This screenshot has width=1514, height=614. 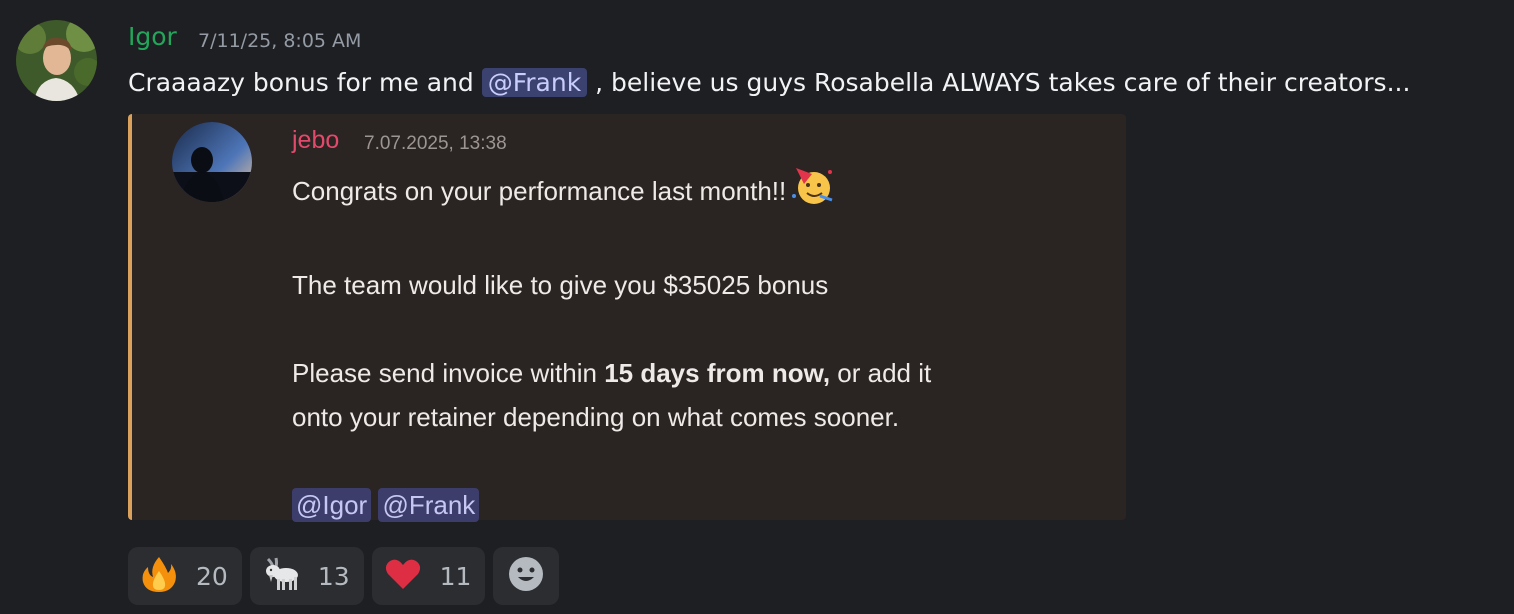 I want to click on embed-line-deadline: 15 days from now,, so click(x=717, y=373).